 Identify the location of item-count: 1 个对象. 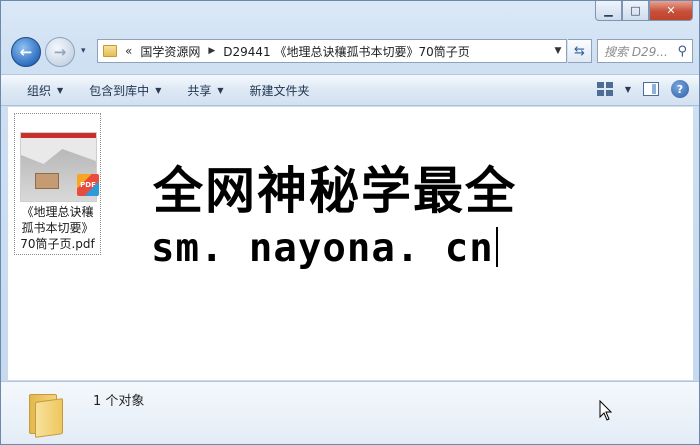
(119, 401).